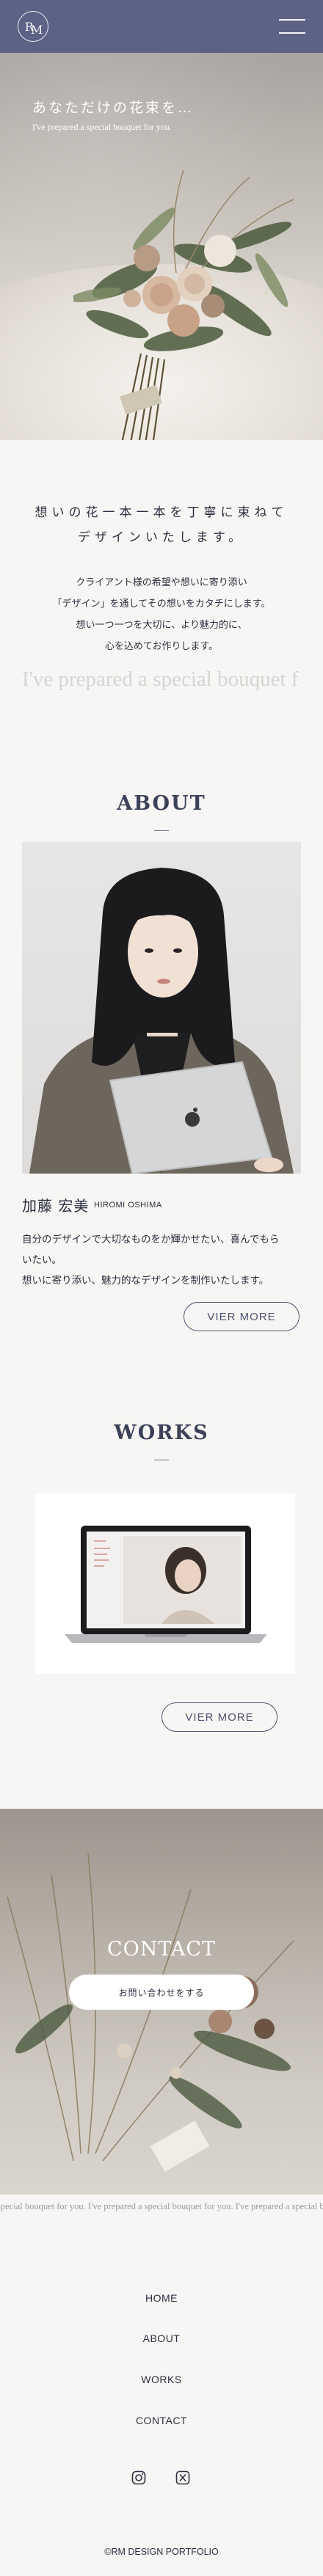 The image size is (323, 2576). I want to click on footer-link-about: ABOUT, so click(161, 2338).